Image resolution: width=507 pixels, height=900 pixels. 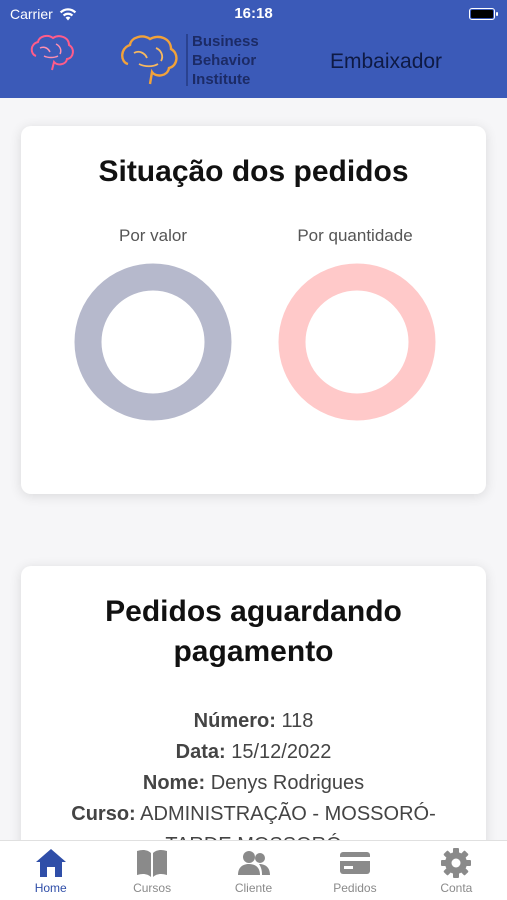 I want to click on order-name-row: Nome: Denys Rodrigues, so click(x=253, y=783).